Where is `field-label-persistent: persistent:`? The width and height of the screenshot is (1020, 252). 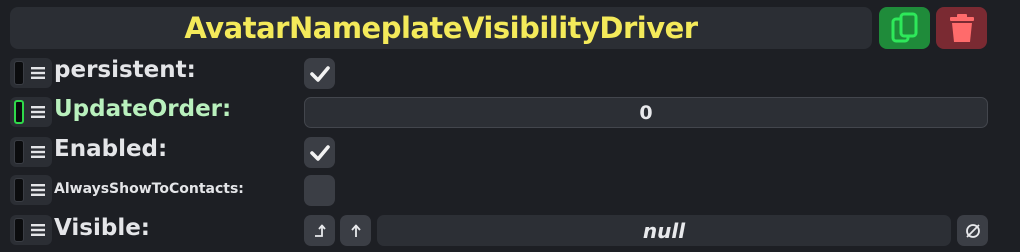
field-label-persistent: persistent: is located at coordinates (125, 70).